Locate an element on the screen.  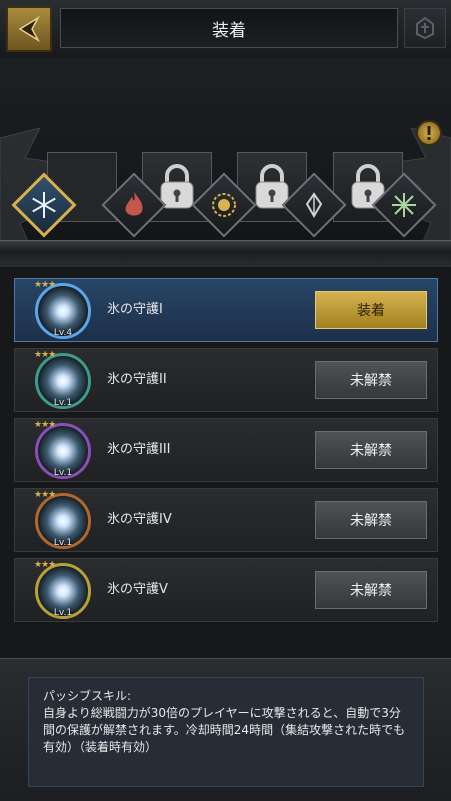
light-element-tab is located at coordinates (224, 205).